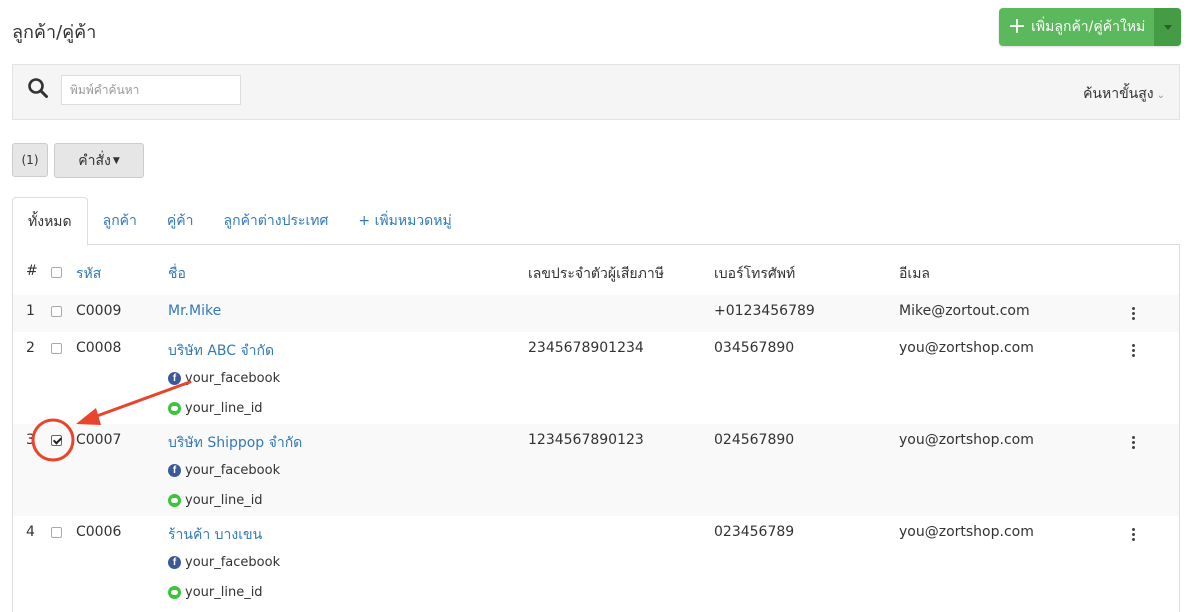  Describe the element at coordinates (235, 443) in the screenshot. I see `row-name-link: บริษัท Shippop จำกัด` at that location.